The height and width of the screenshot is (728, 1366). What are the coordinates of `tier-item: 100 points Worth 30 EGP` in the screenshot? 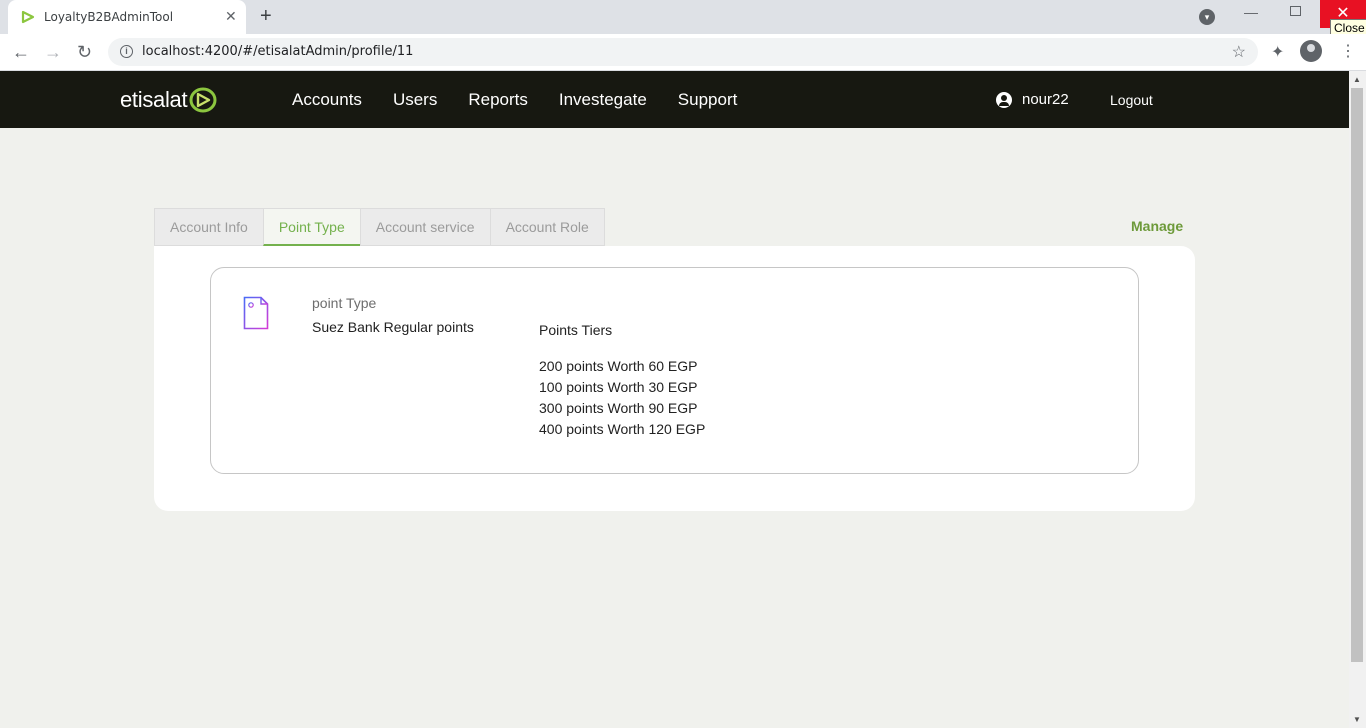 It's located at (618, 387).